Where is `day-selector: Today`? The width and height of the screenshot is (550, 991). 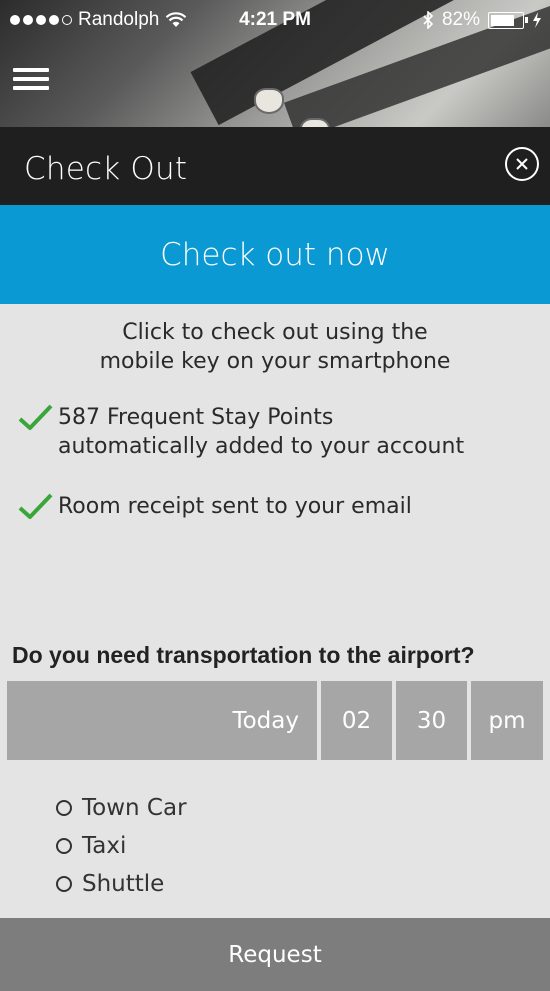 day-selector: Today is located at coordinates (162, 720).